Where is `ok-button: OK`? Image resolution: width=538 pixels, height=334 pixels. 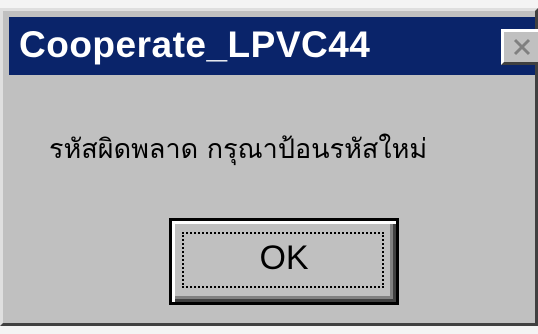
ok-button: OK is located at coordinates (284, 261).